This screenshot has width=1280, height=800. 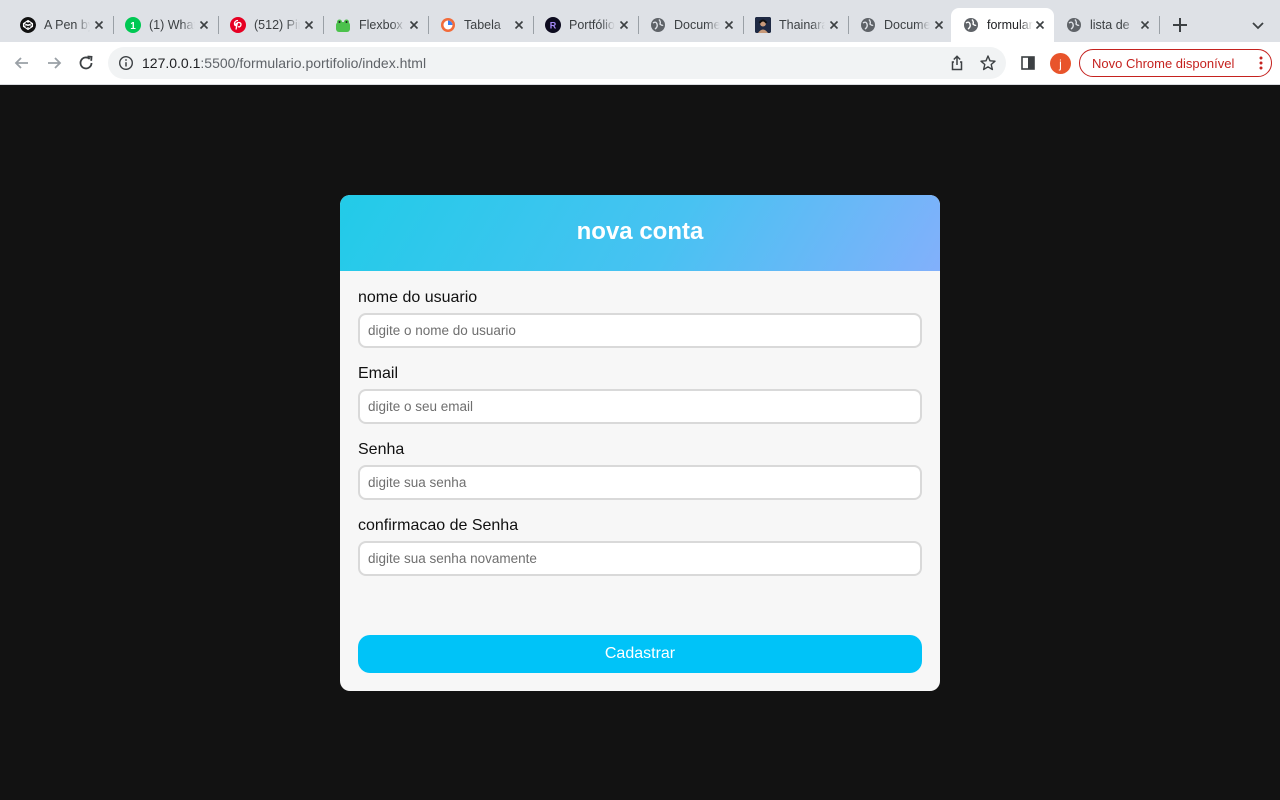 I want to click on arrow-left-icon, so click(x=21, y=63).